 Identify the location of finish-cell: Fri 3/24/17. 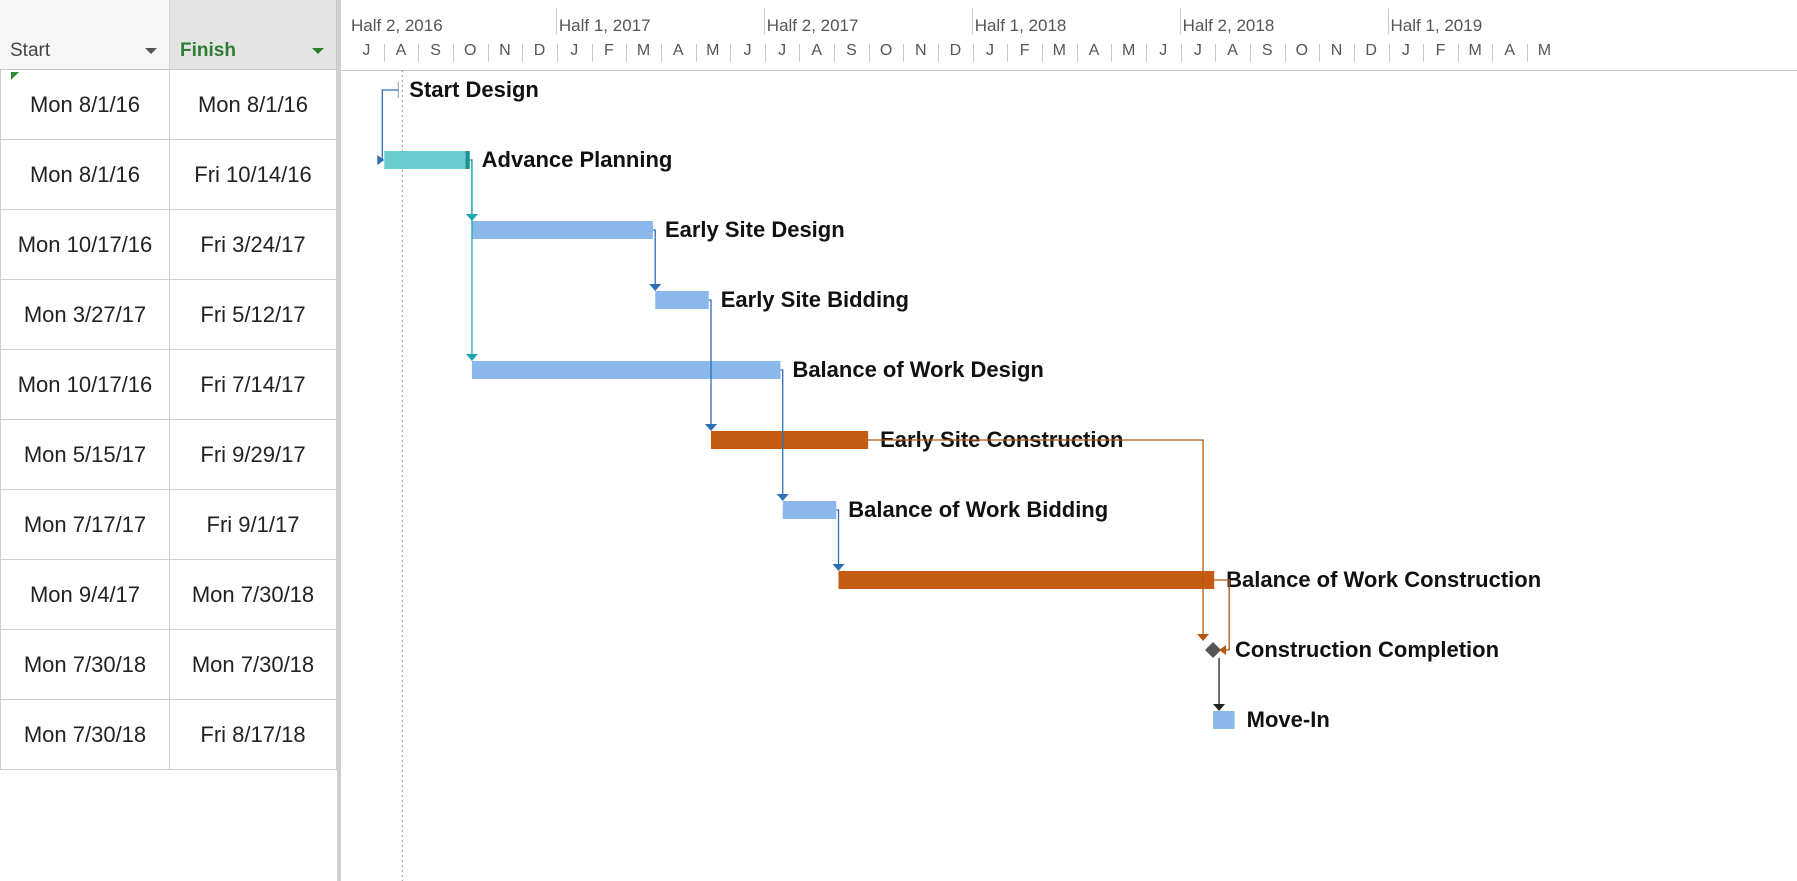
(253, 245).